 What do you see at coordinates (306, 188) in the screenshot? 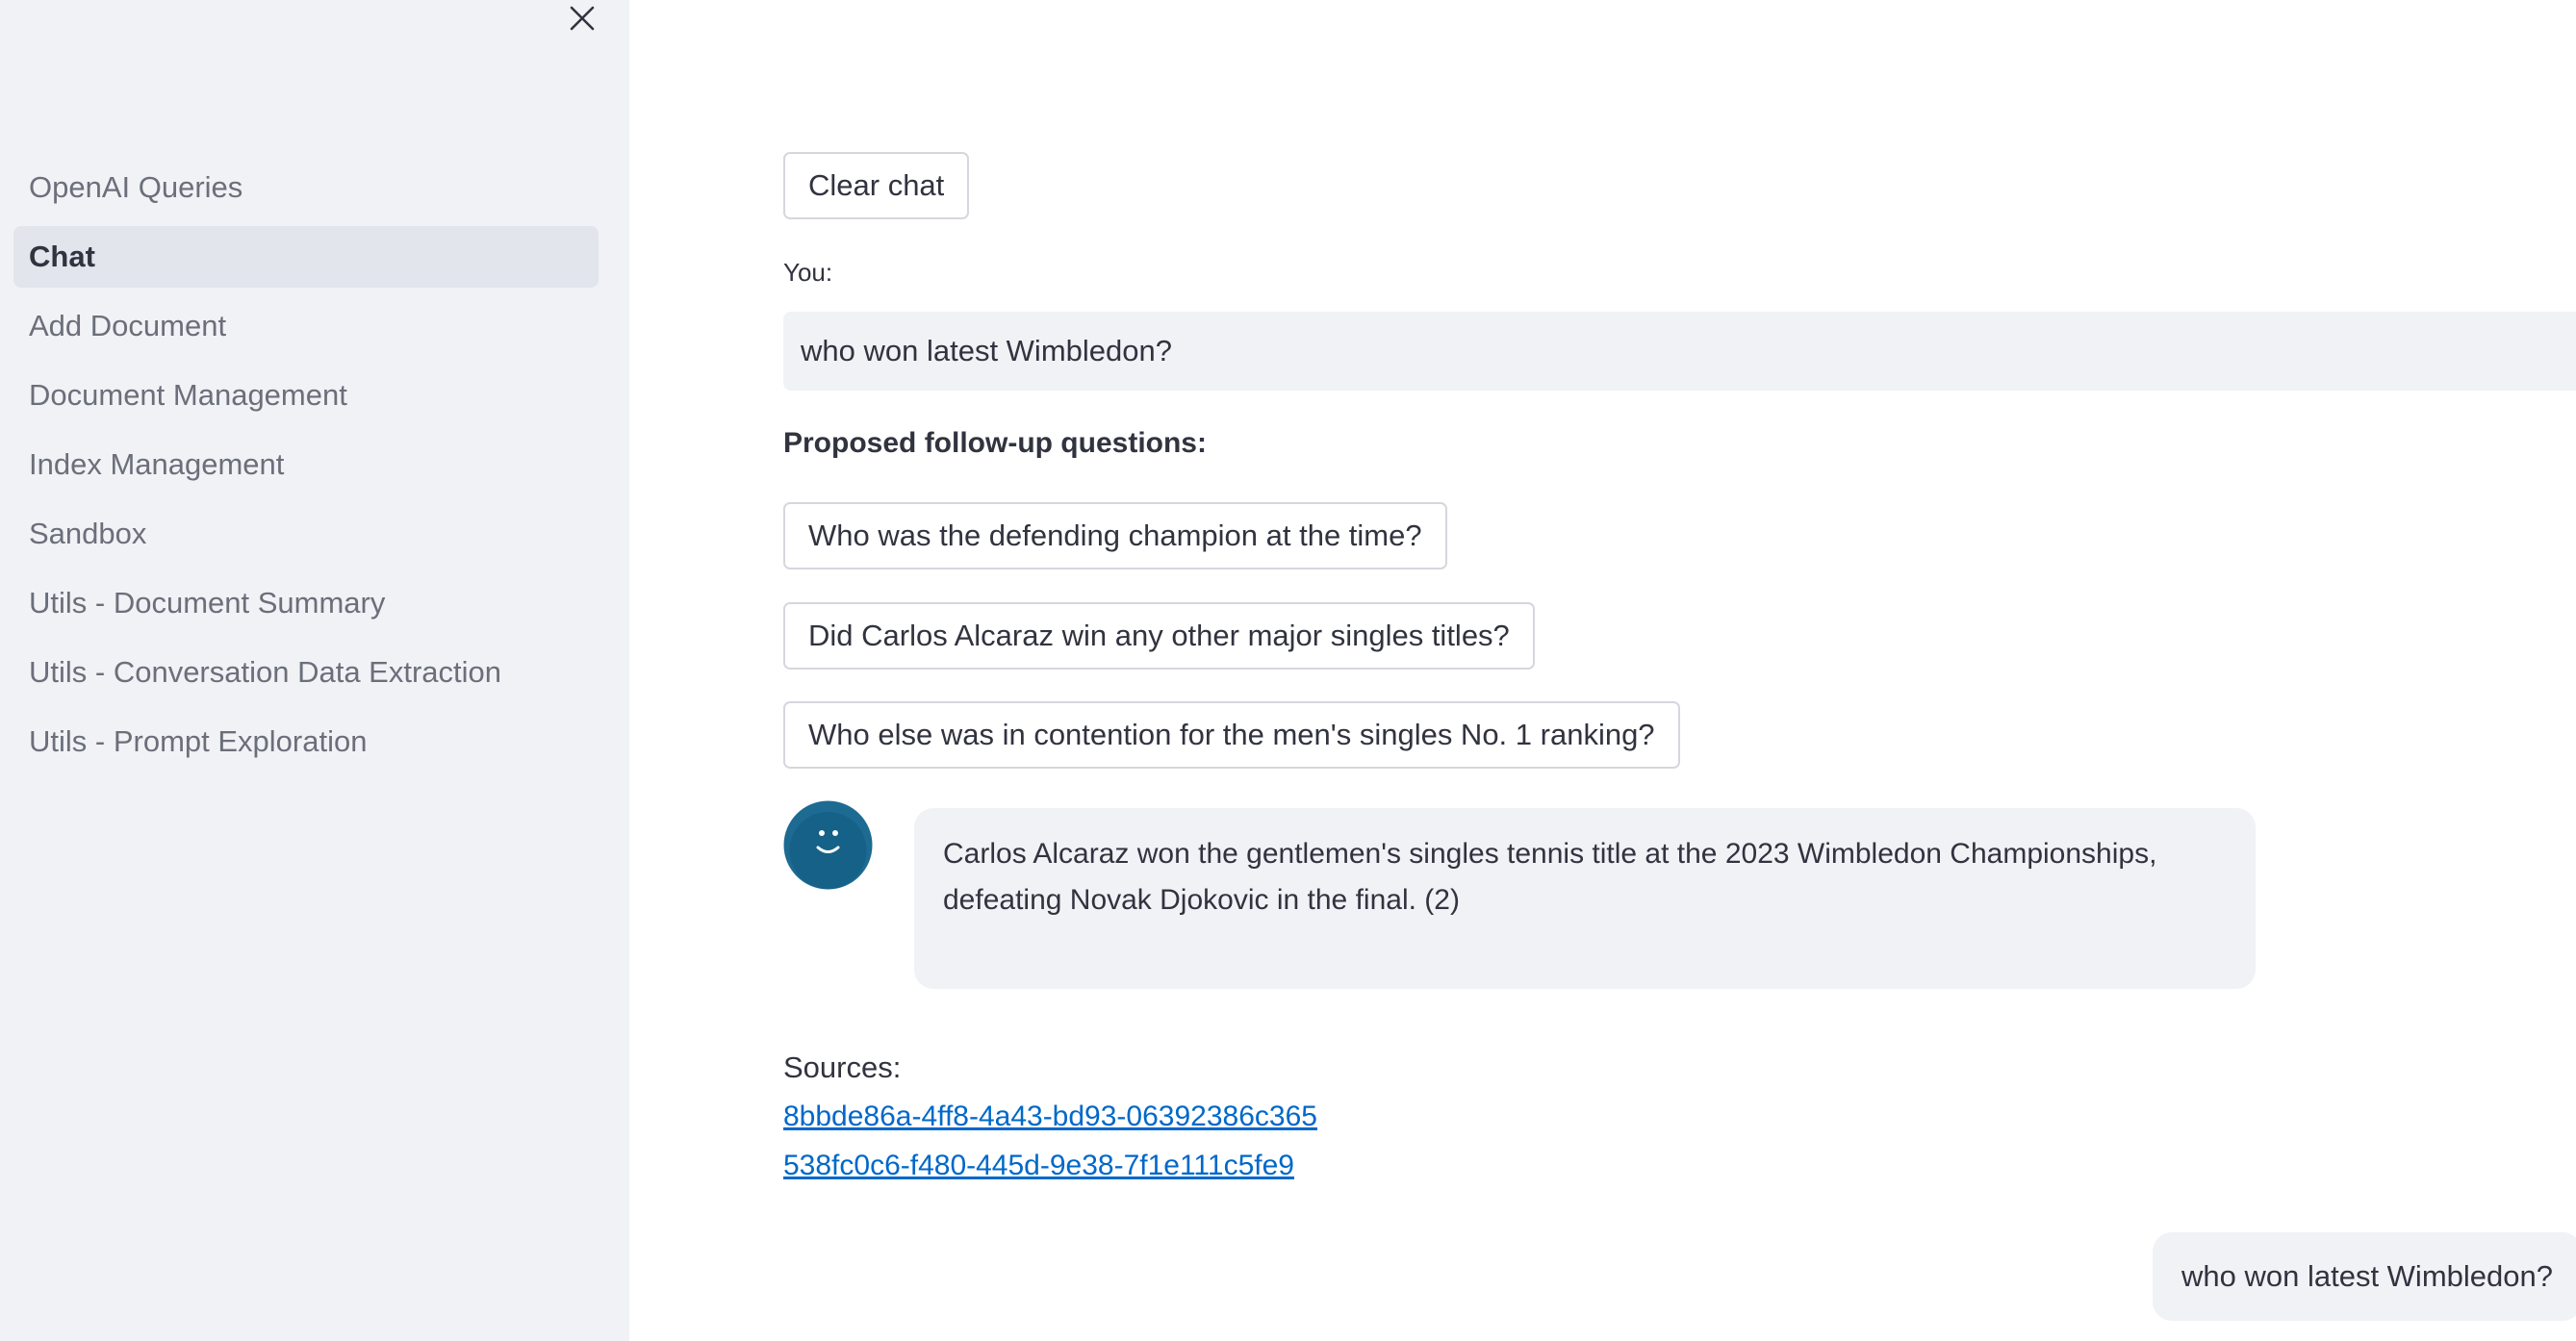
I see `sidebar-item-openai-queries: OpenAI Queries` at bounding box center [306, 188].